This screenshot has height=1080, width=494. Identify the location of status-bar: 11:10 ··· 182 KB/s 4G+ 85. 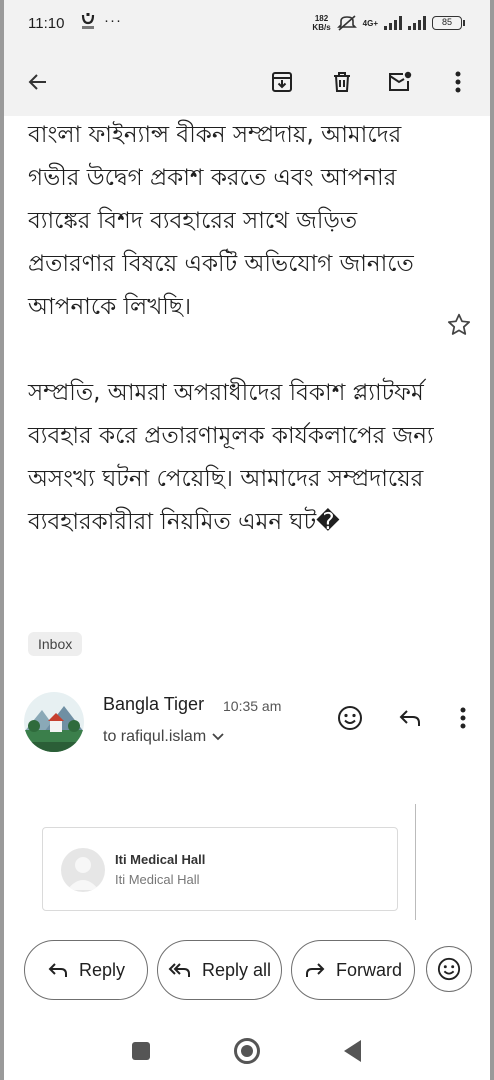
(247, 24).